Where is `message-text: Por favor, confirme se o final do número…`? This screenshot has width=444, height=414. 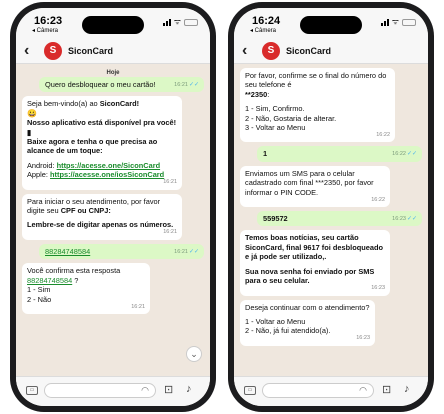
message-text: Por favor, confirme se o final do número… is located at coordinates (316, 80).